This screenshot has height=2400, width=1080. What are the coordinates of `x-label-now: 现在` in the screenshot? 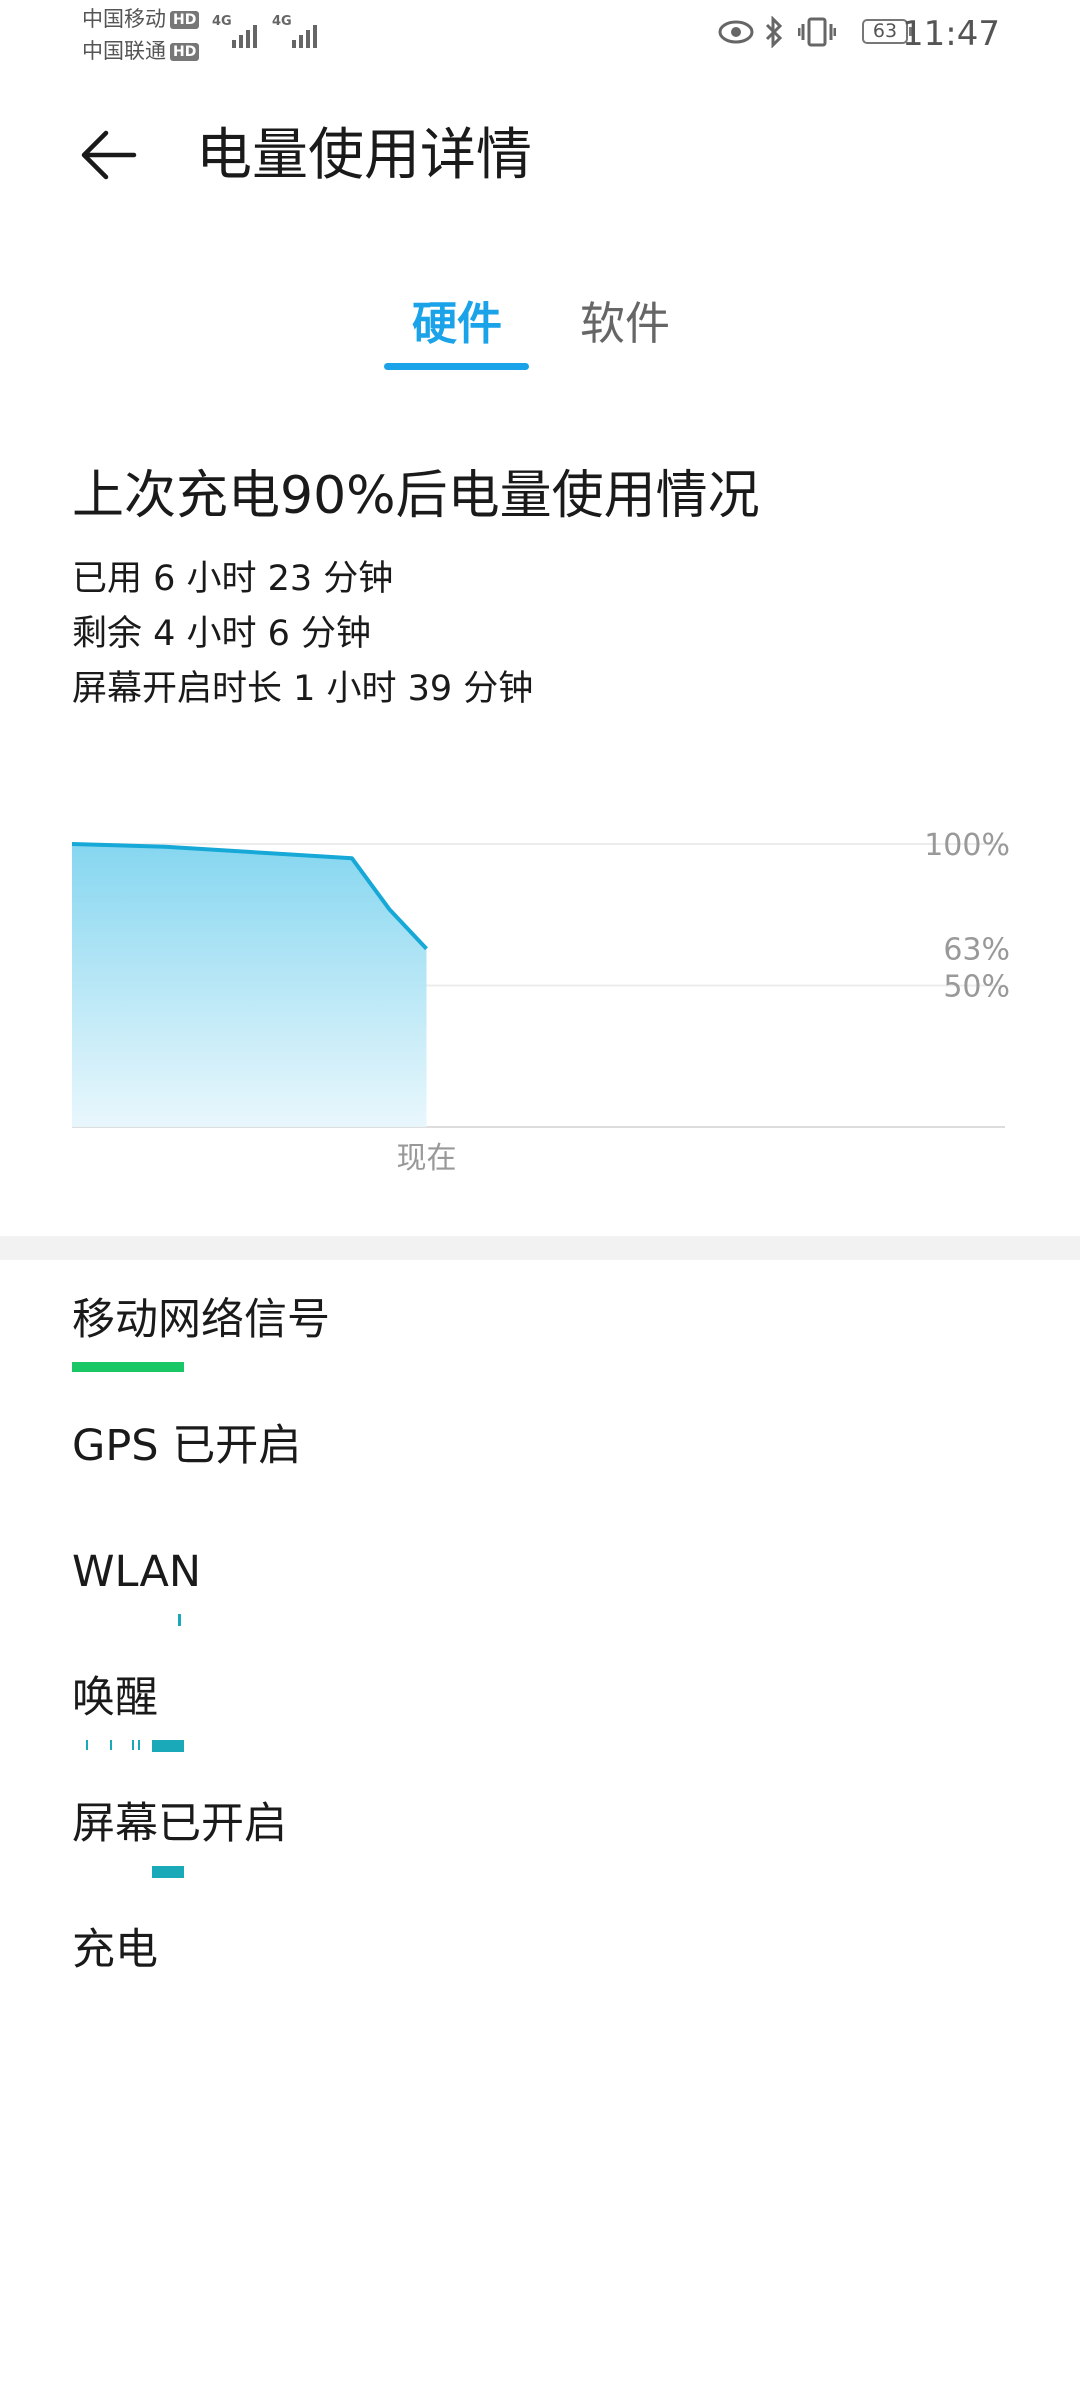 It's located at (427, 1158).